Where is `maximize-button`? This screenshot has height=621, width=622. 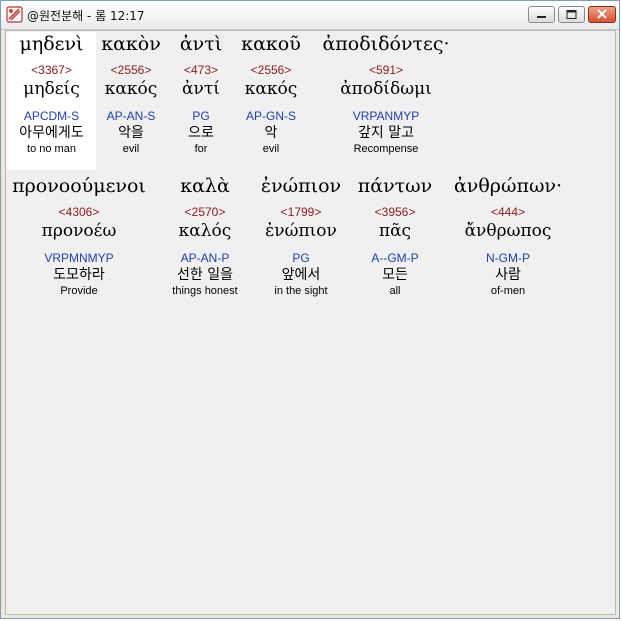 maximize-button is located at coordinates (571, 14).